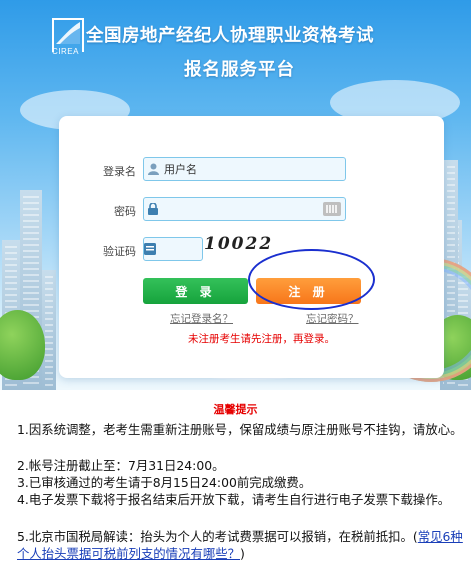  Describe the element at coordinates (332, 209) in the screenshot. I see `keyboard-icon` at that location.